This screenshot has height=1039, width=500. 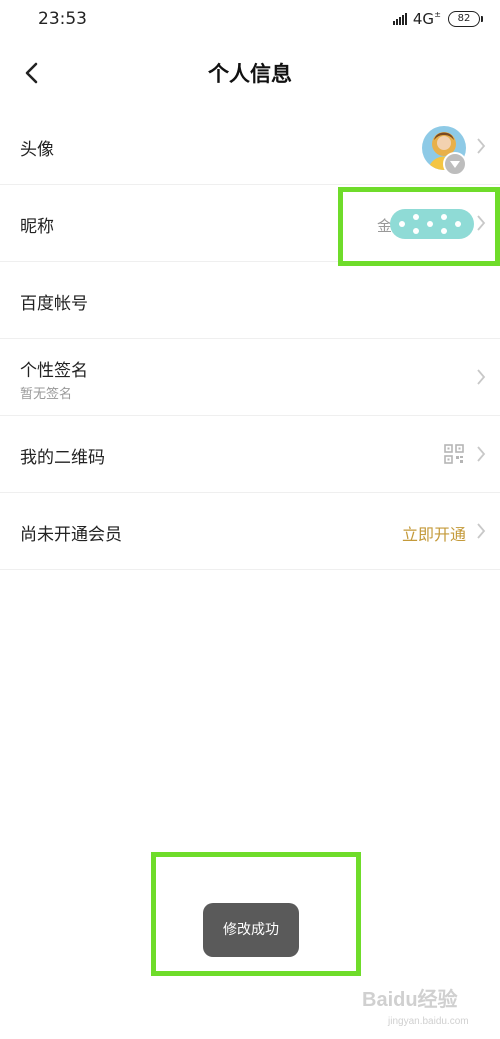 I want to click on row-label-qr-code: 我的二维码, so click(x=62, y=458).